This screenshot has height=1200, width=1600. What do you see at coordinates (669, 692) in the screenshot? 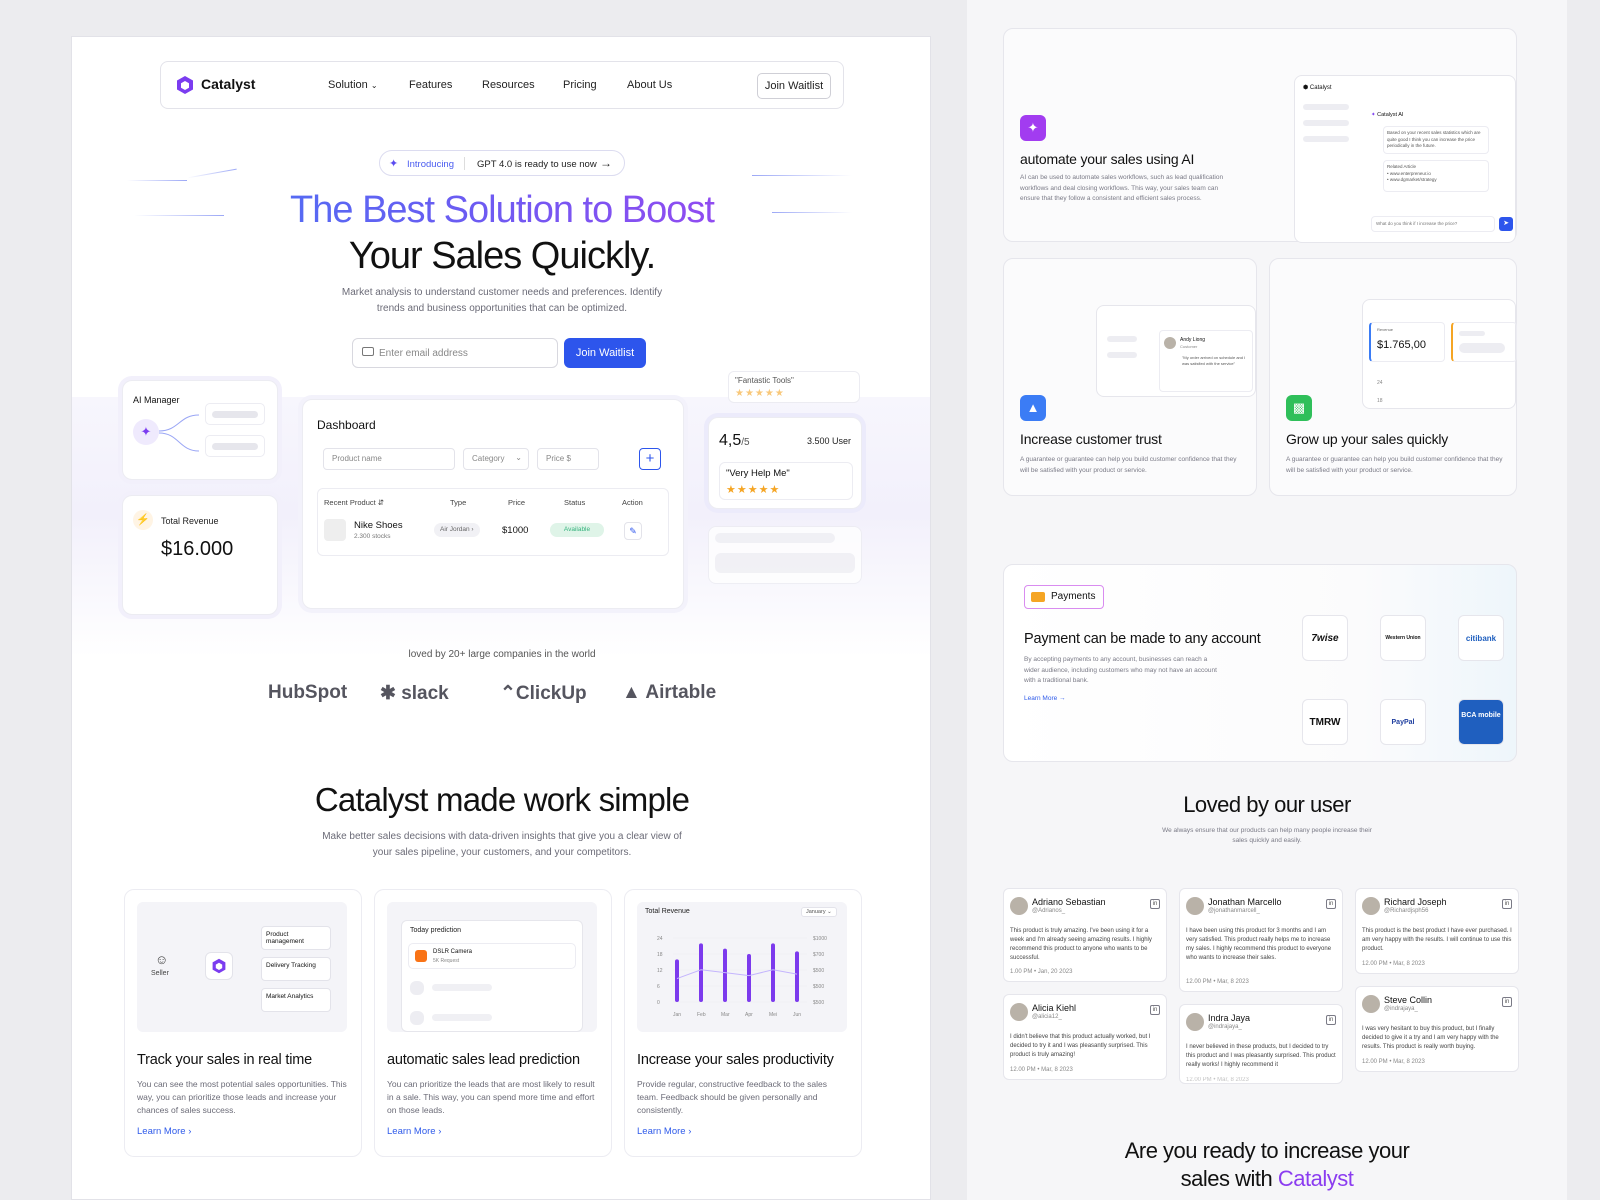
I see `airtable-logo: ▲ Airtable` at bounding box center [669, 692].